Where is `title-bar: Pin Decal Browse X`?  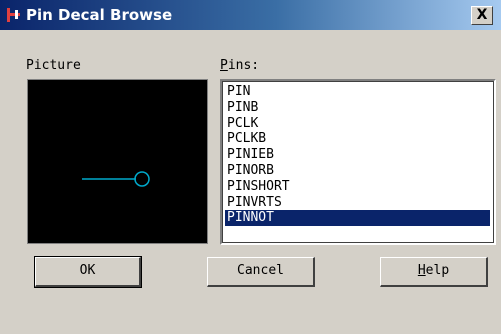 title-bar: Pin Decal Browse X is located at coordinates (250, 15).